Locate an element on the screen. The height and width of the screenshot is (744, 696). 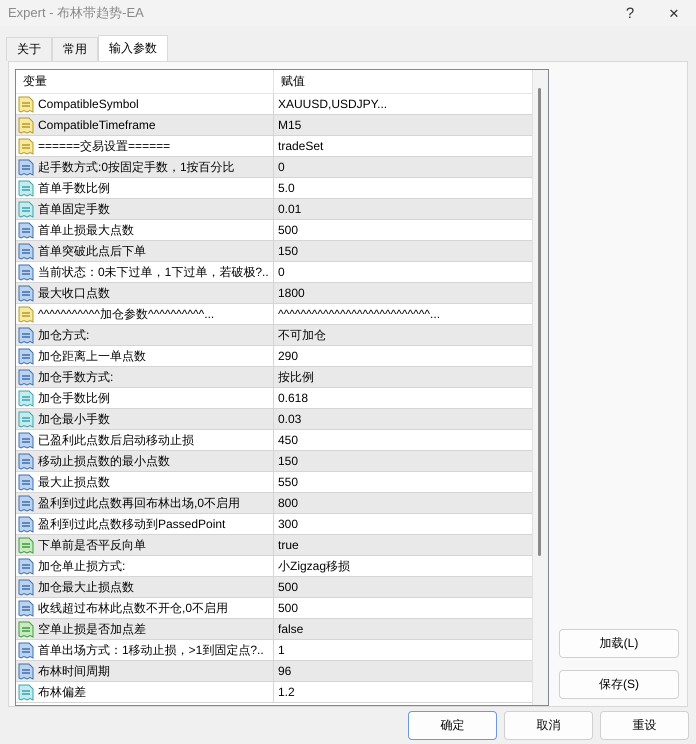
parameter-name: 当前状态：0未下过单，1下过单，若破极?.. is located at coordinates (153, 272).